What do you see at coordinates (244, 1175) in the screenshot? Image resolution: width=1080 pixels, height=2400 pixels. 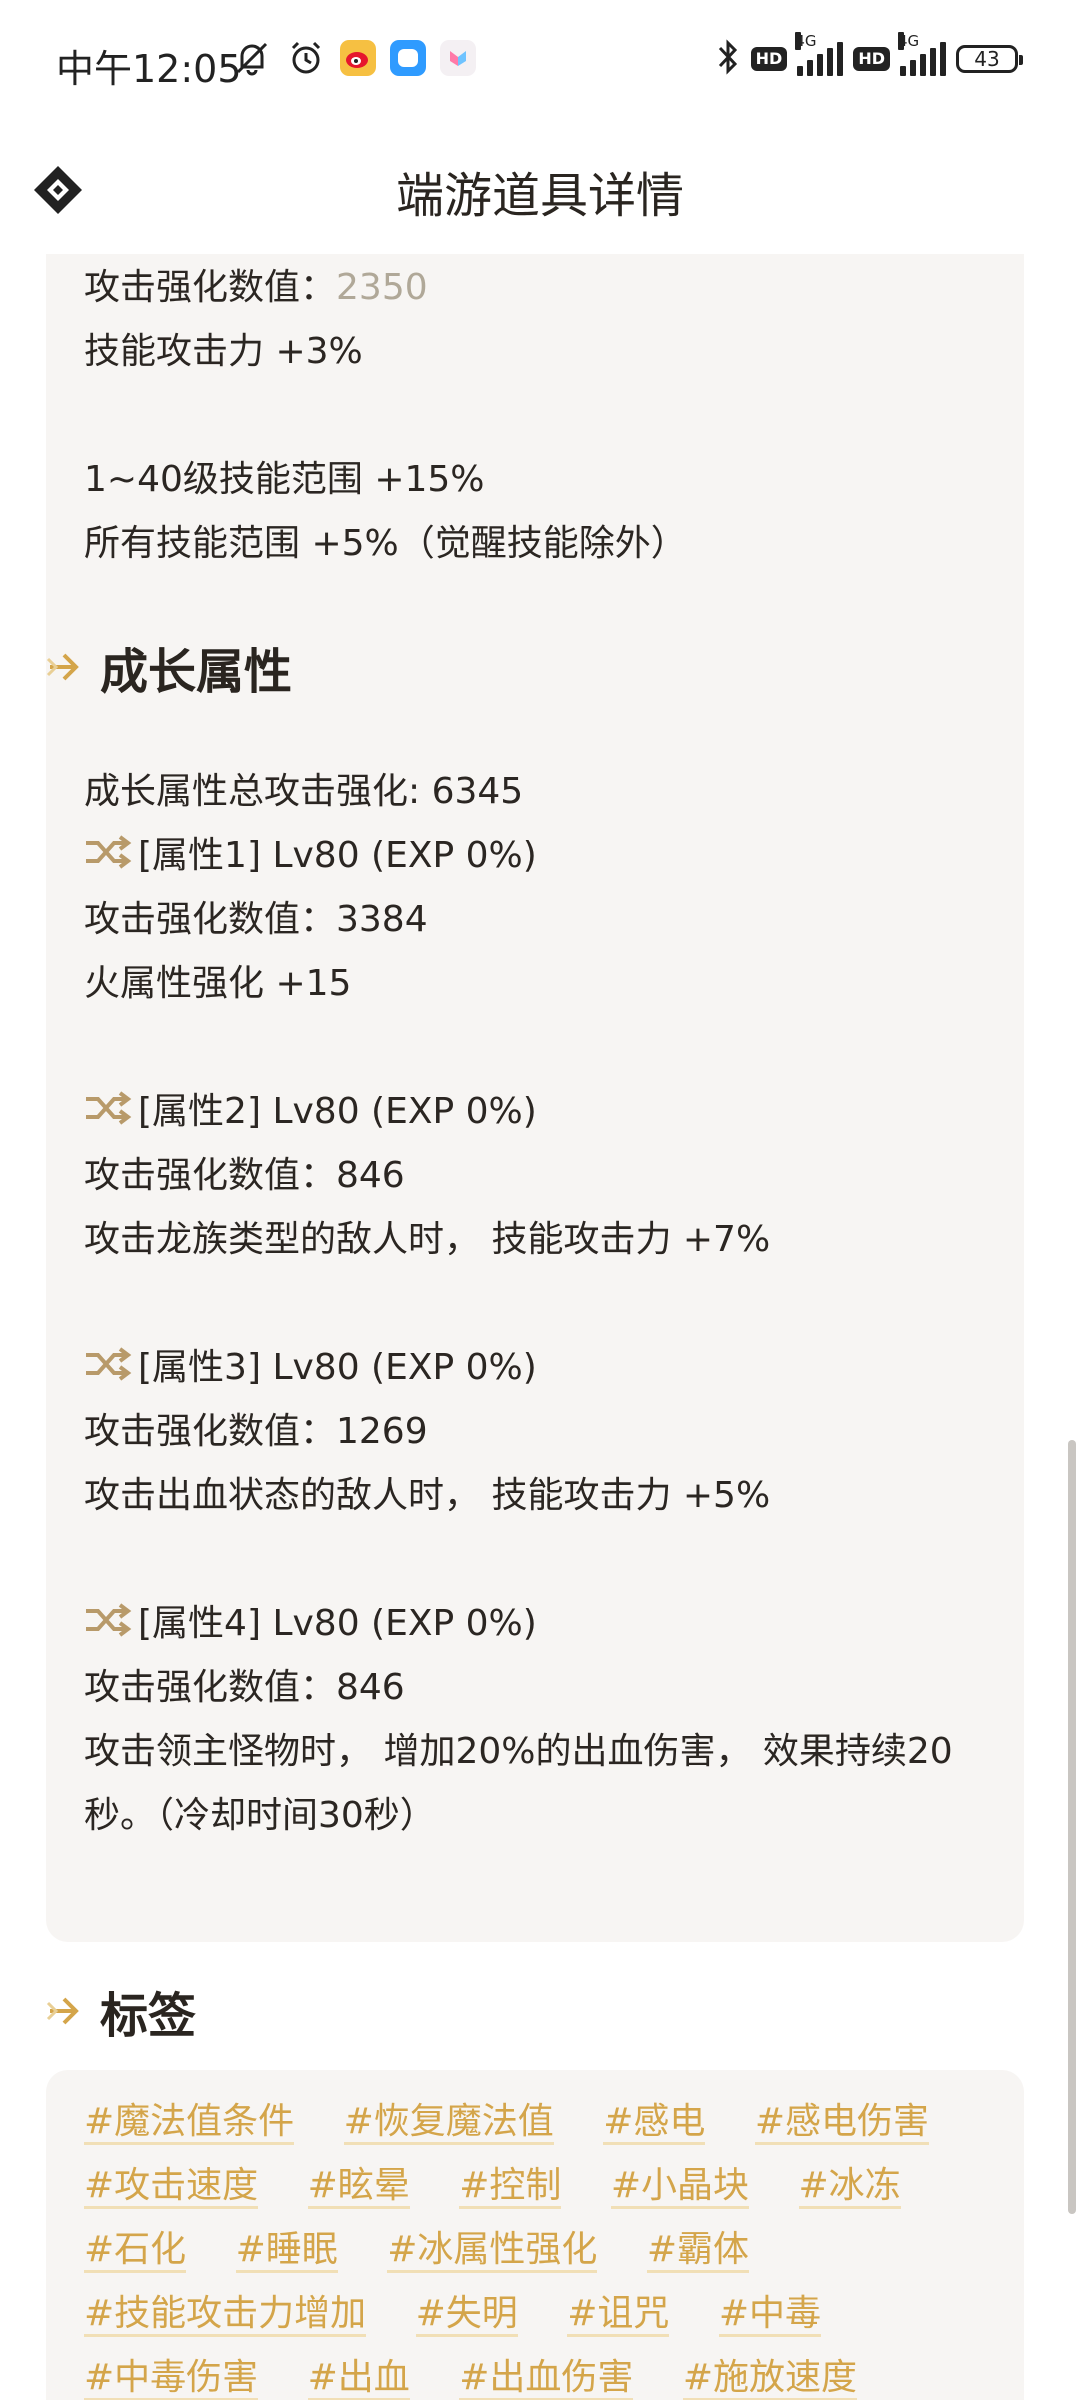 I see `attr-2-attack: 攻击强化数值：846` at bounding box center [244, 1175].